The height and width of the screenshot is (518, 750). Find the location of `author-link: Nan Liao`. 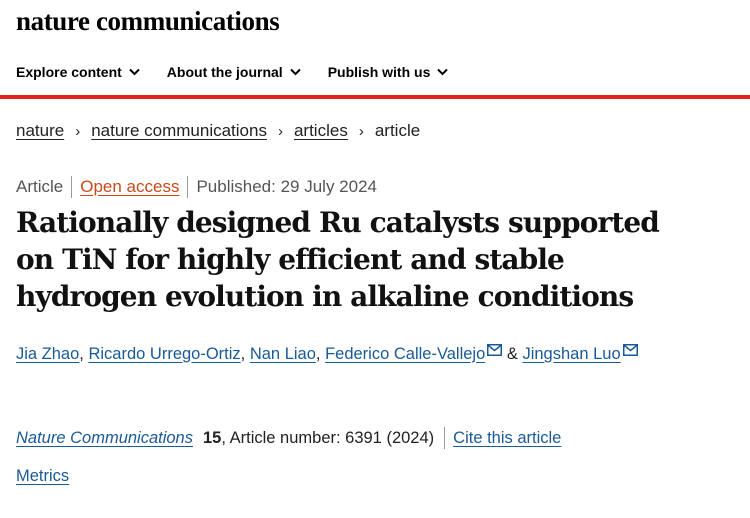

author-link: Nan Liao is located at coordinates (283, 354).